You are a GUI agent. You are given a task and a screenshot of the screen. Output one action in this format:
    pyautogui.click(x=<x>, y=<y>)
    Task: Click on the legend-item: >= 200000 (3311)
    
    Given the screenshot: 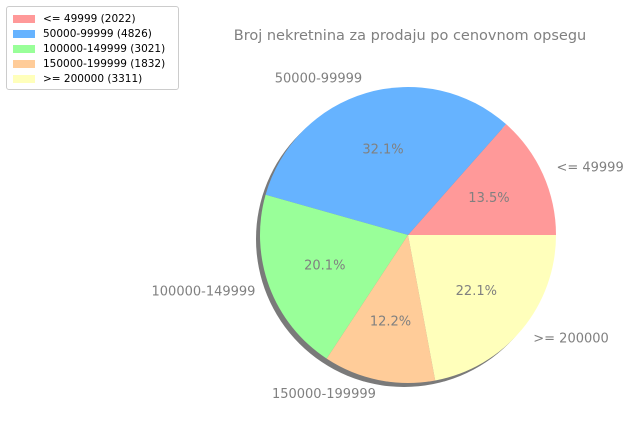 What is the action you would take?
    pyautogui.click(x=92, y=79)
    